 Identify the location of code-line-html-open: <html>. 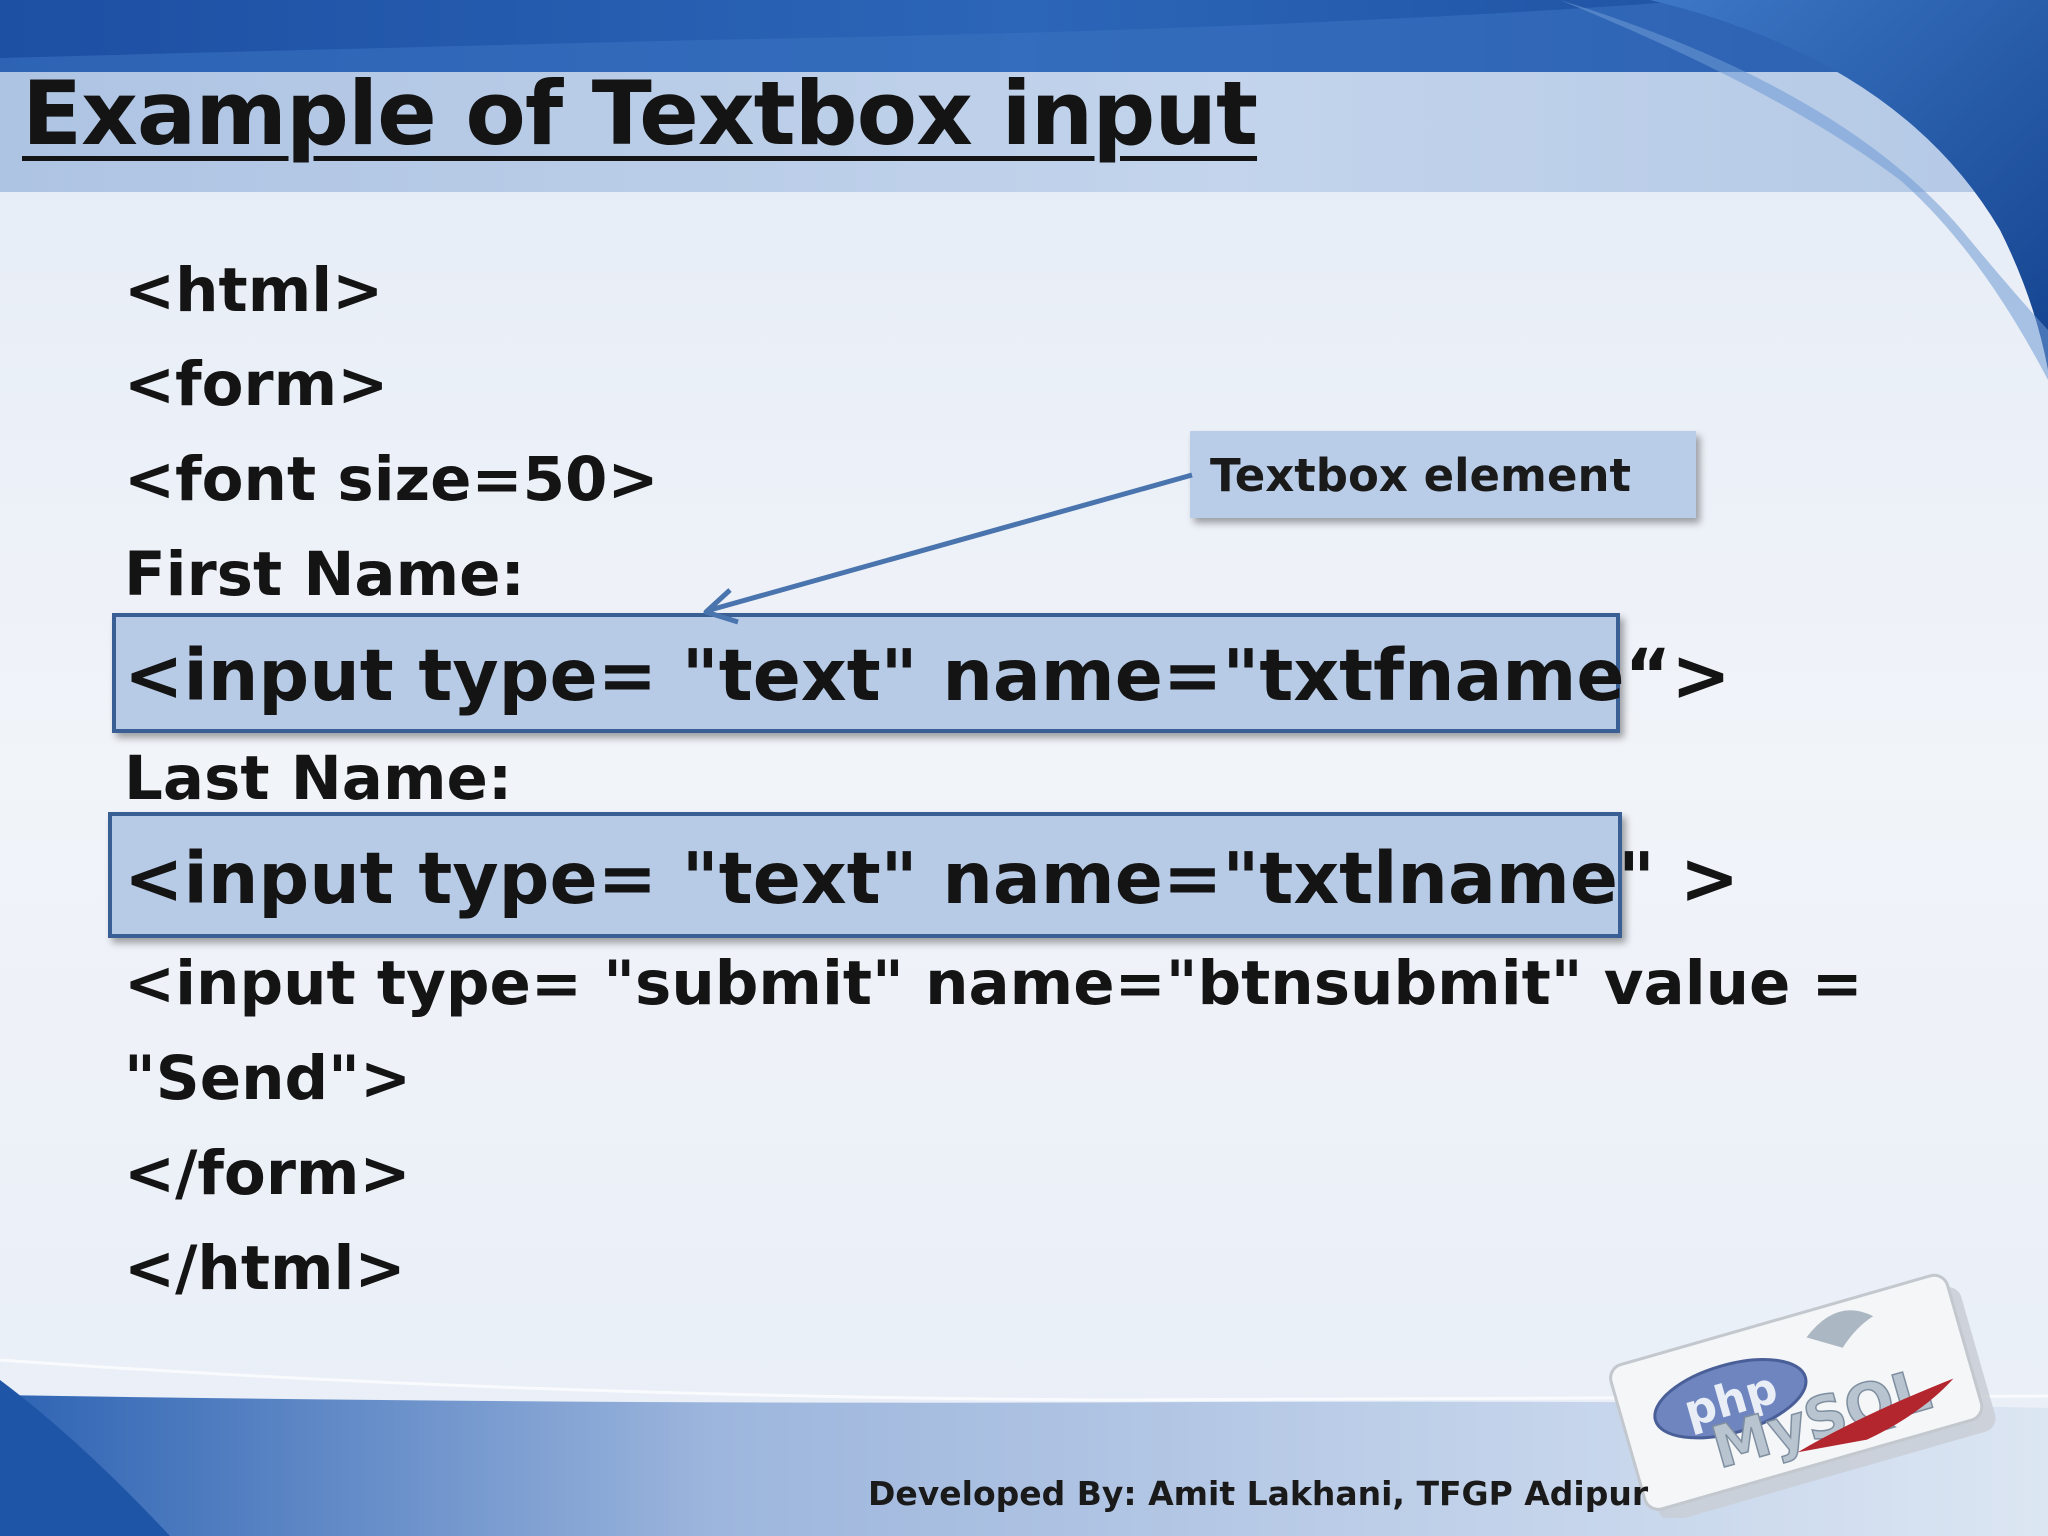
(254, 290).